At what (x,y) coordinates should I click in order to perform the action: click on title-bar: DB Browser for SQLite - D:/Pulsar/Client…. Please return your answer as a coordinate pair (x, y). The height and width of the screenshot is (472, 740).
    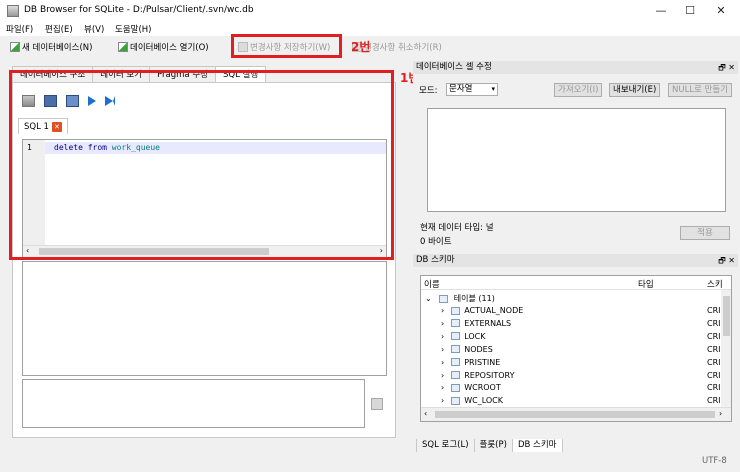
    Looking at the image, I should click on (370, 11).